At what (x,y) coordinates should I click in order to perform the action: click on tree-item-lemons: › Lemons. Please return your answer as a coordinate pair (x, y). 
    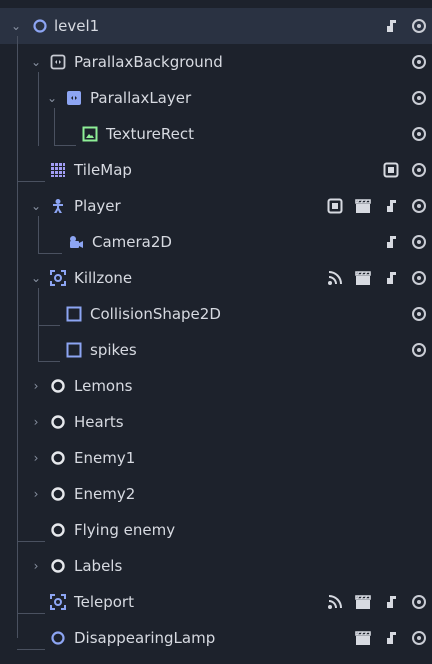
    Looking at the image, I should click on (216, 386).